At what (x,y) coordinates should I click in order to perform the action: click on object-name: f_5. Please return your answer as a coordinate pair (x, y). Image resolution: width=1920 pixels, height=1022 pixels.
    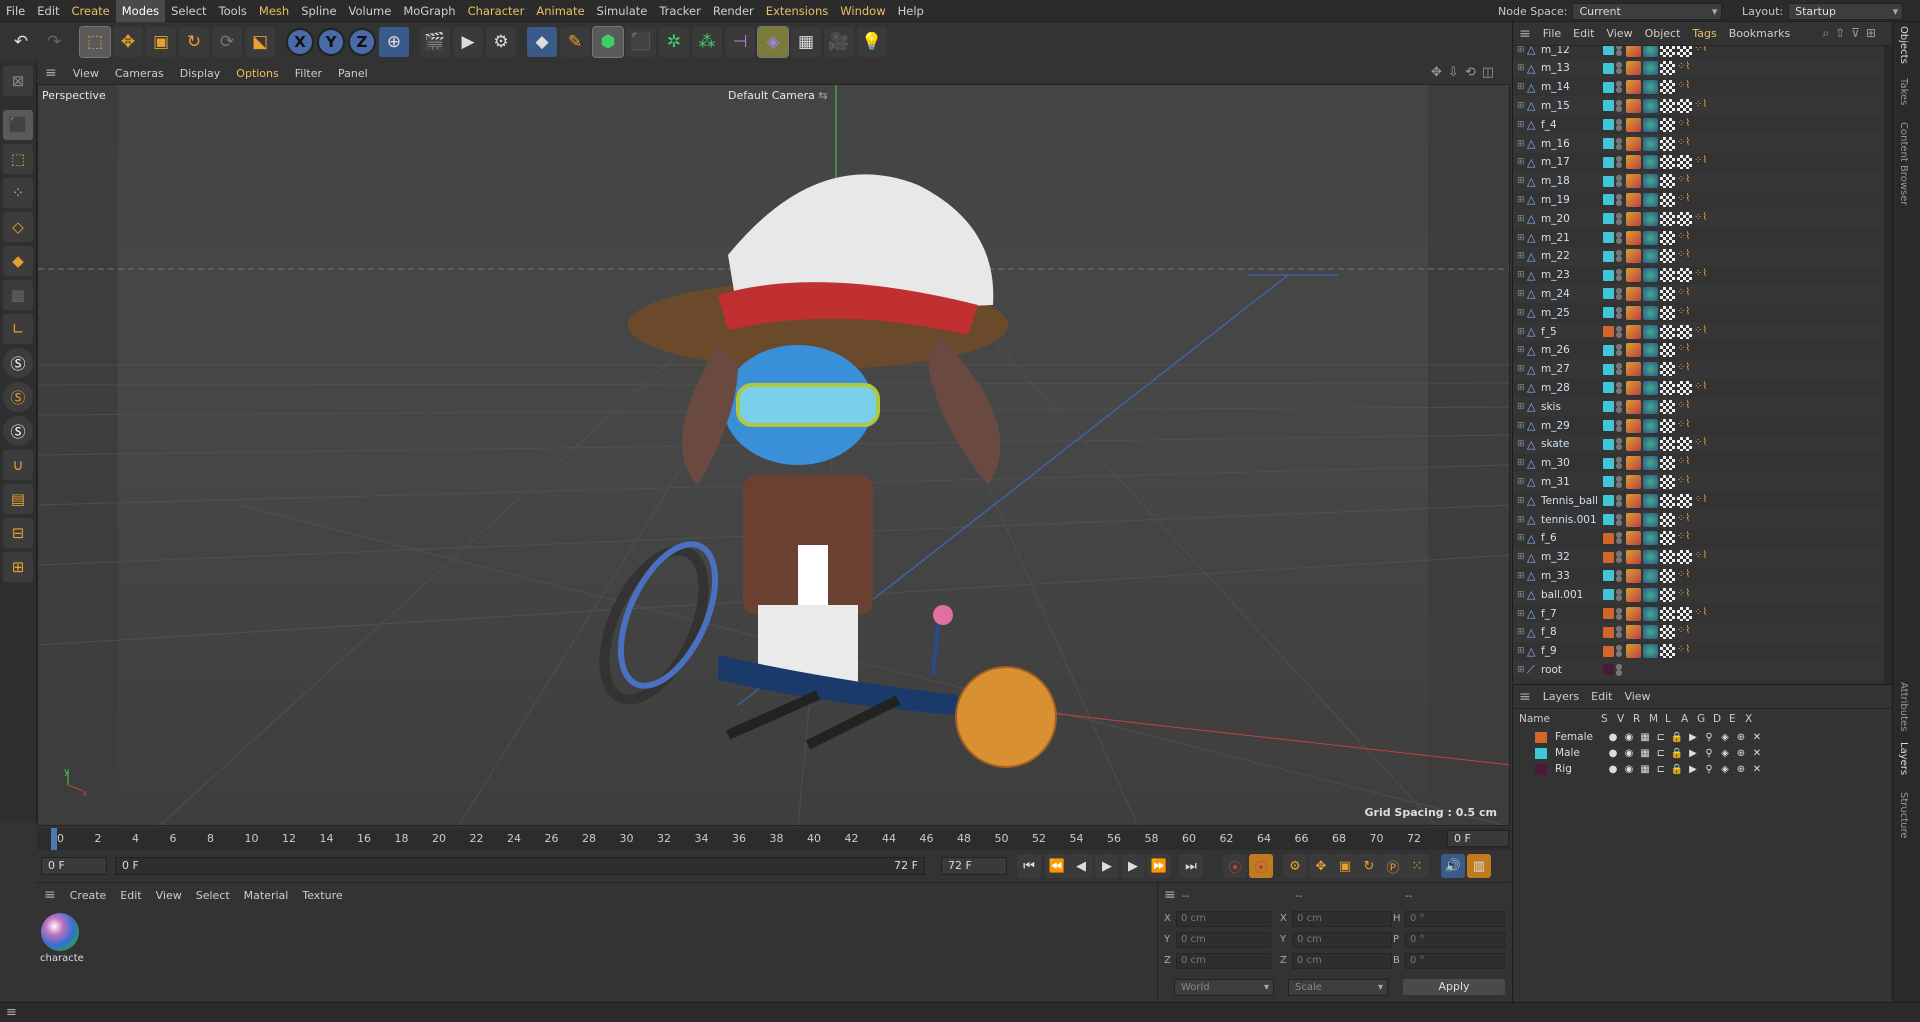
    Looking at the image, I should click on (1570, 332).